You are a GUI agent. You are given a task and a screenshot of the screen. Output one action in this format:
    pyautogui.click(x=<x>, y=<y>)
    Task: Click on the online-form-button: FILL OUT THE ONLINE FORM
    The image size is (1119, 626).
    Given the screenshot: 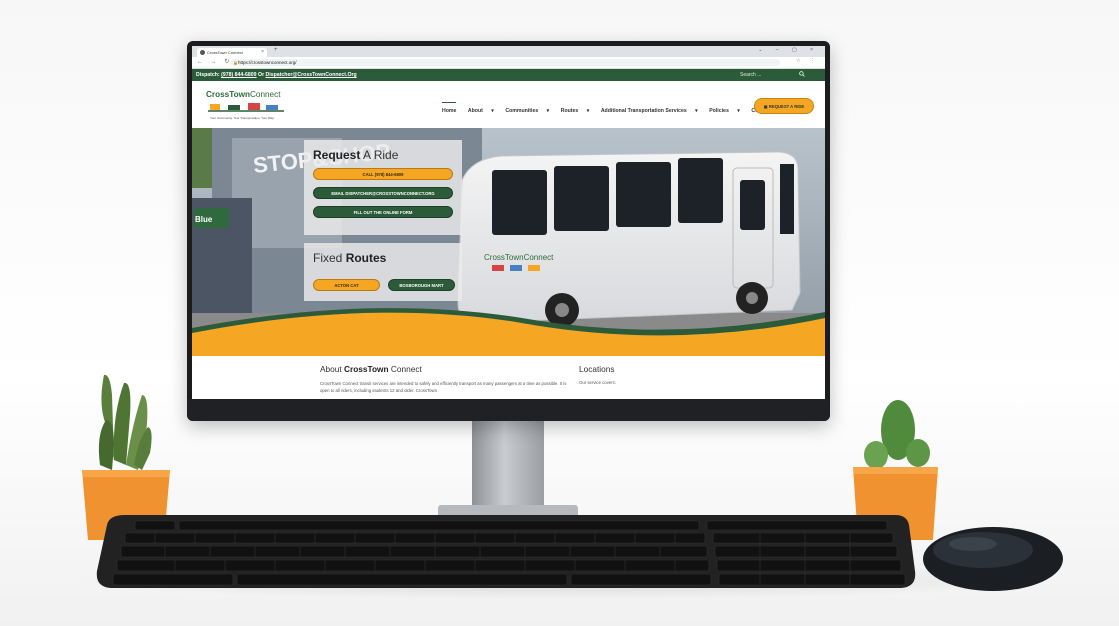 What is the action you would take?
    pyautogui.click(x=383, y=212)
    